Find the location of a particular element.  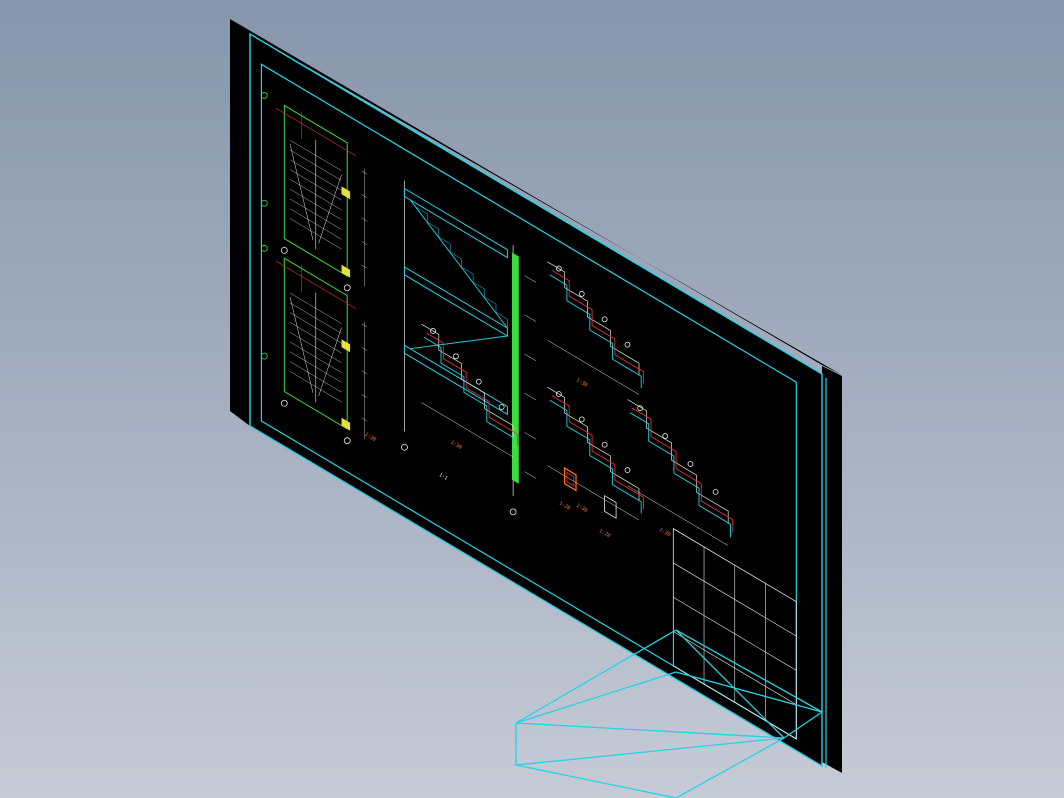

sheet-left-edge is located at coordinates (240, 222).